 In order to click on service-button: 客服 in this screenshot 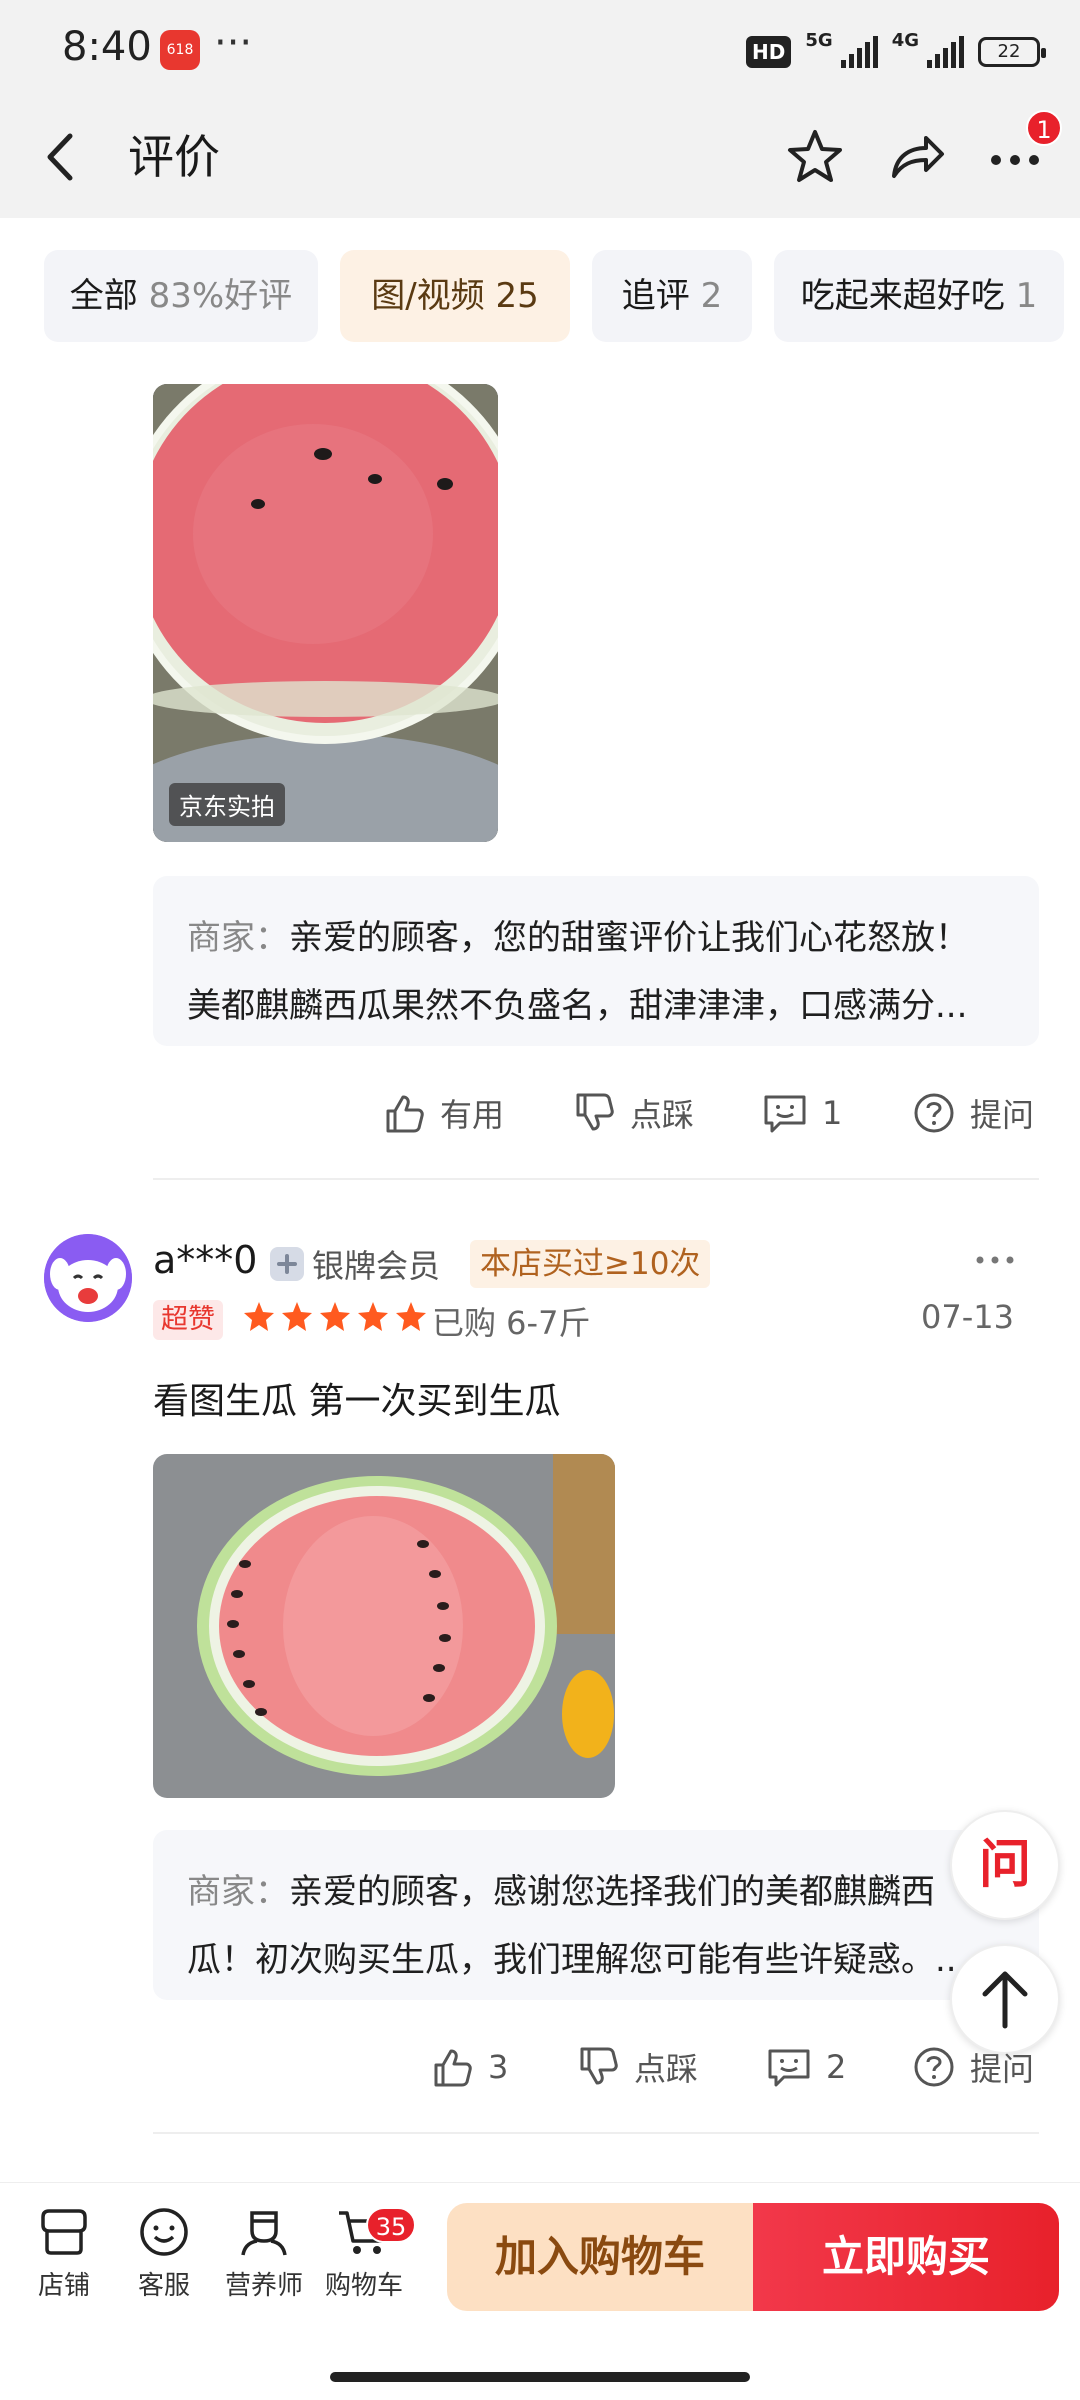, I will do `click(164, 2252)`.